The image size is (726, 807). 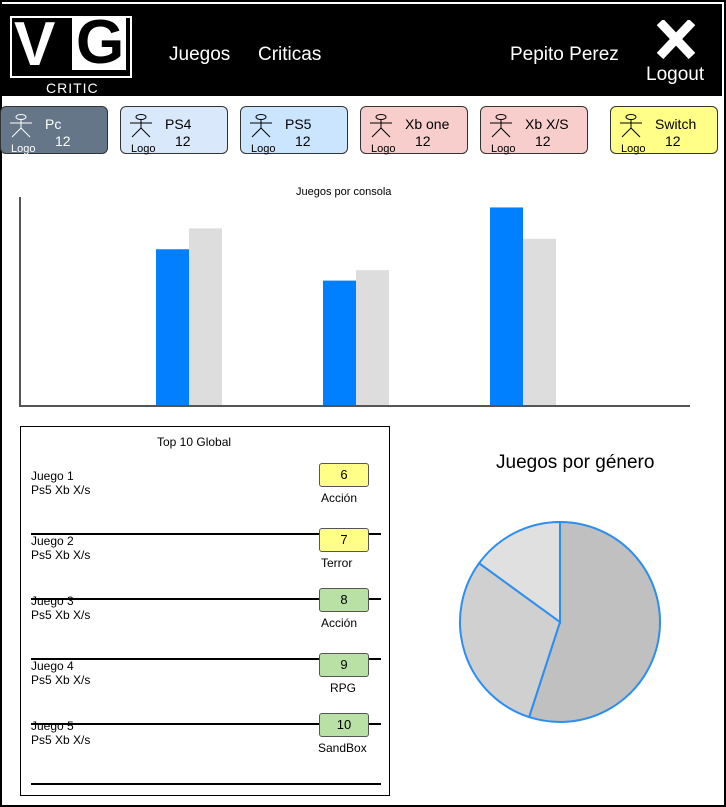 I want to click on game-name: Juego 1, so click(x=52, y=476).